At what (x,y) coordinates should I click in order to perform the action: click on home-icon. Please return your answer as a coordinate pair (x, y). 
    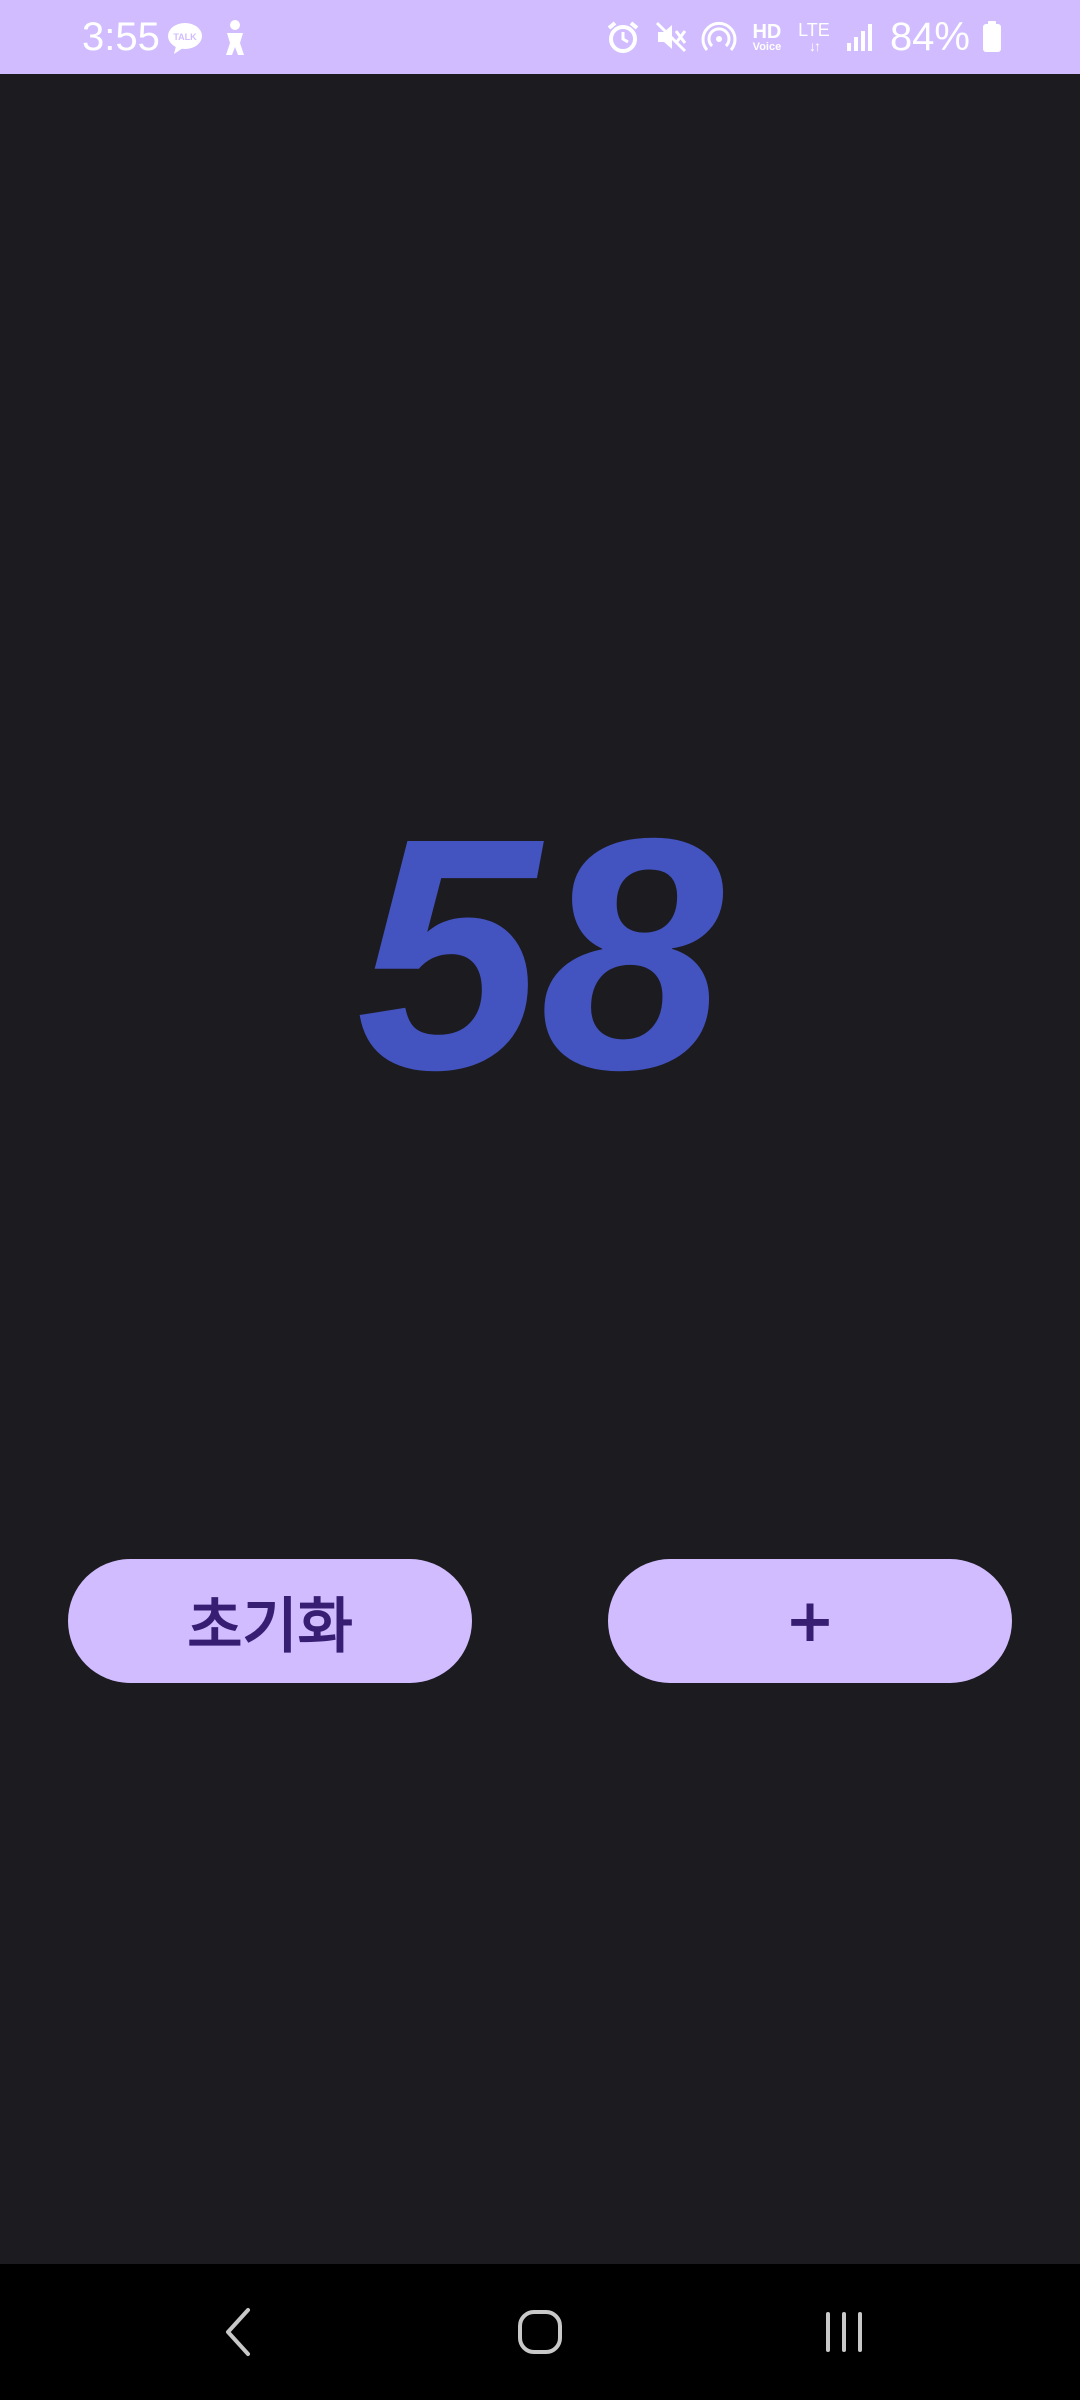
    Looking at the image, I should click on (540, 2332).